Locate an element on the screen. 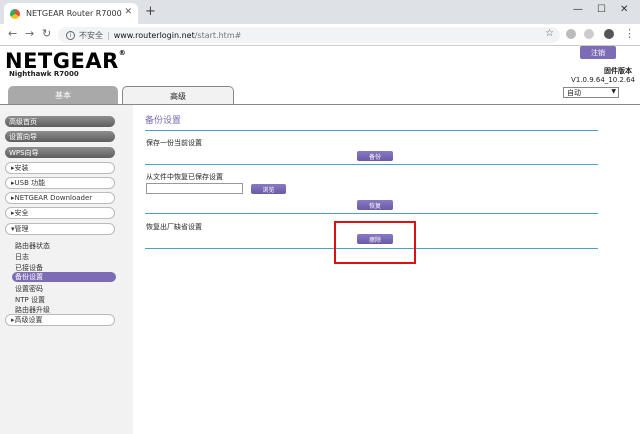  sidebar-sub-set-password: 设置密码 is located at coordinates (29, 289).